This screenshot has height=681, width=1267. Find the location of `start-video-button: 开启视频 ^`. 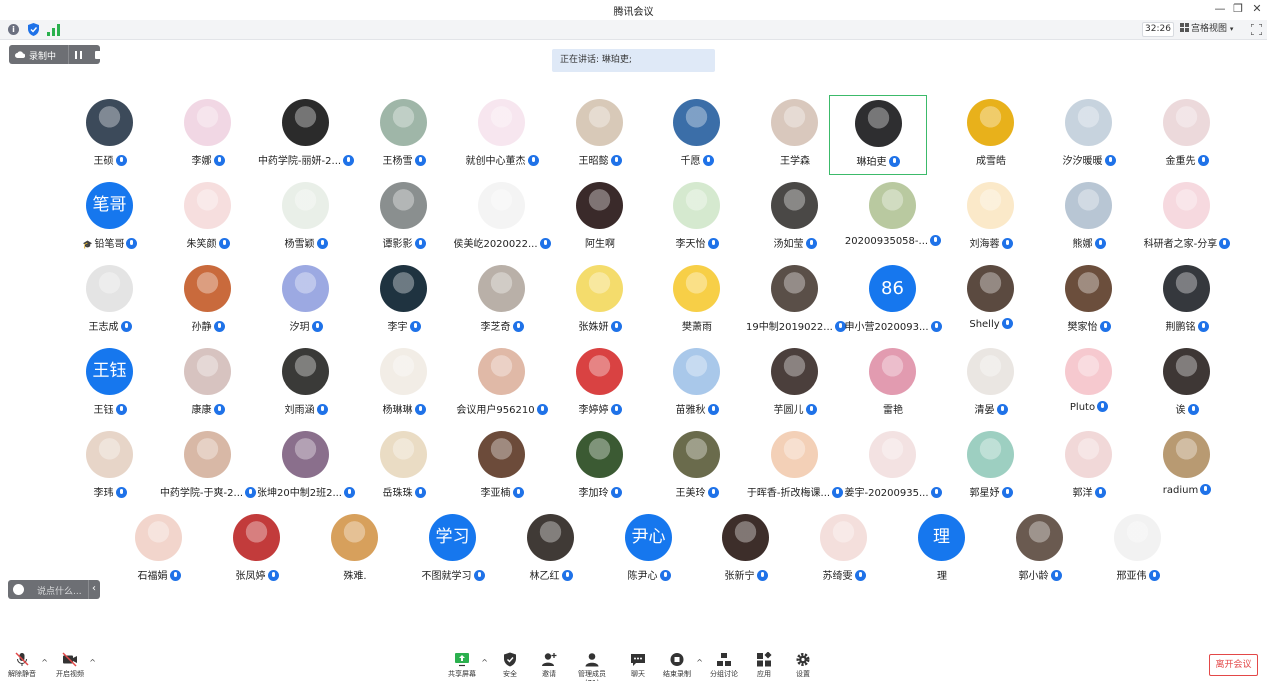

start-video-button: 开启视频 ^ is located at coordinates (73, 665).